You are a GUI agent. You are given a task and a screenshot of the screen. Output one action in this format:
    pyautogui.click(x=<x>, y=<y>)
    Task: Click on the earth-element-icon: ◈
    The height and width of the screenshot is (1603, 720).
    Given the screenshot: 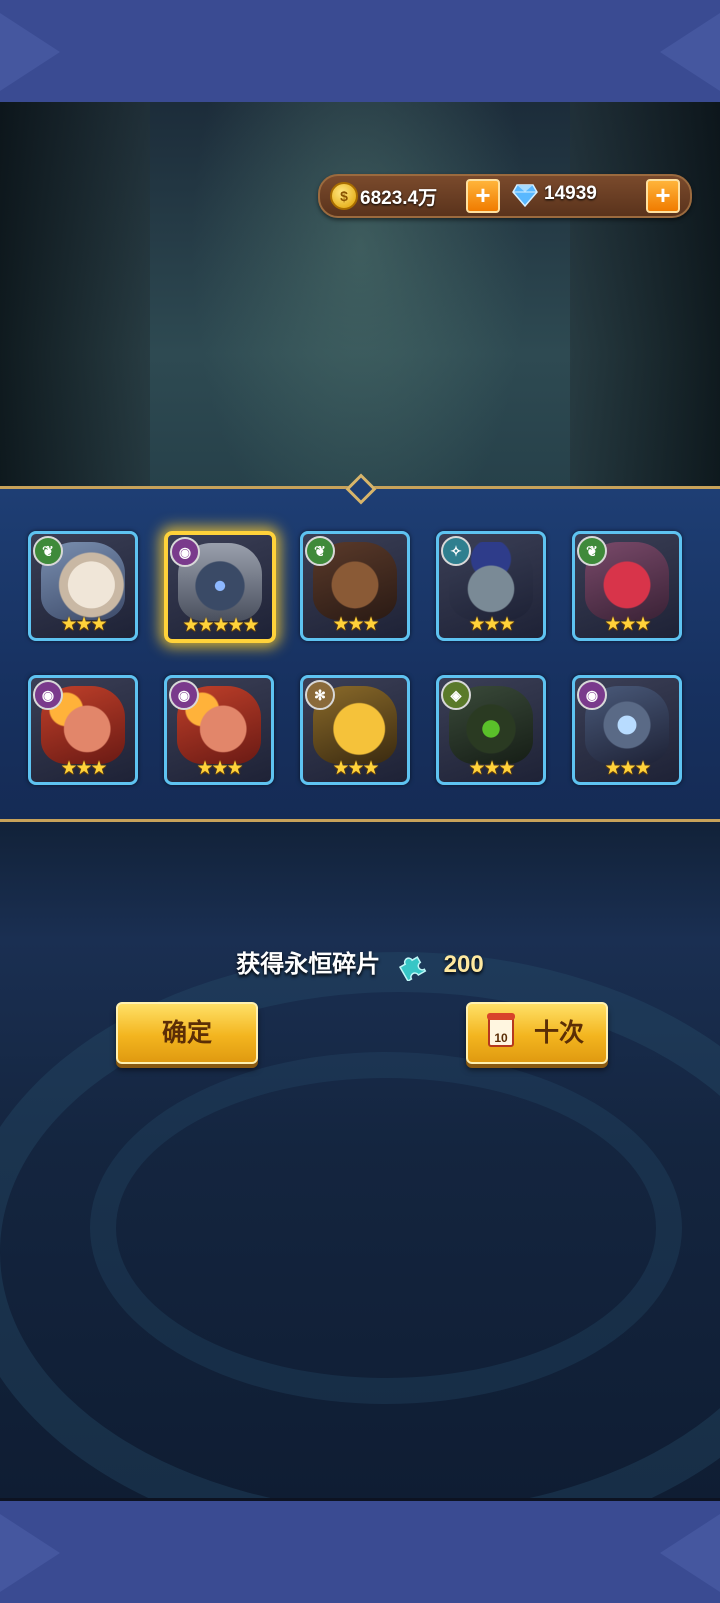 What is the action you would take?
    pyautogui.click(x=456, y=695)
    